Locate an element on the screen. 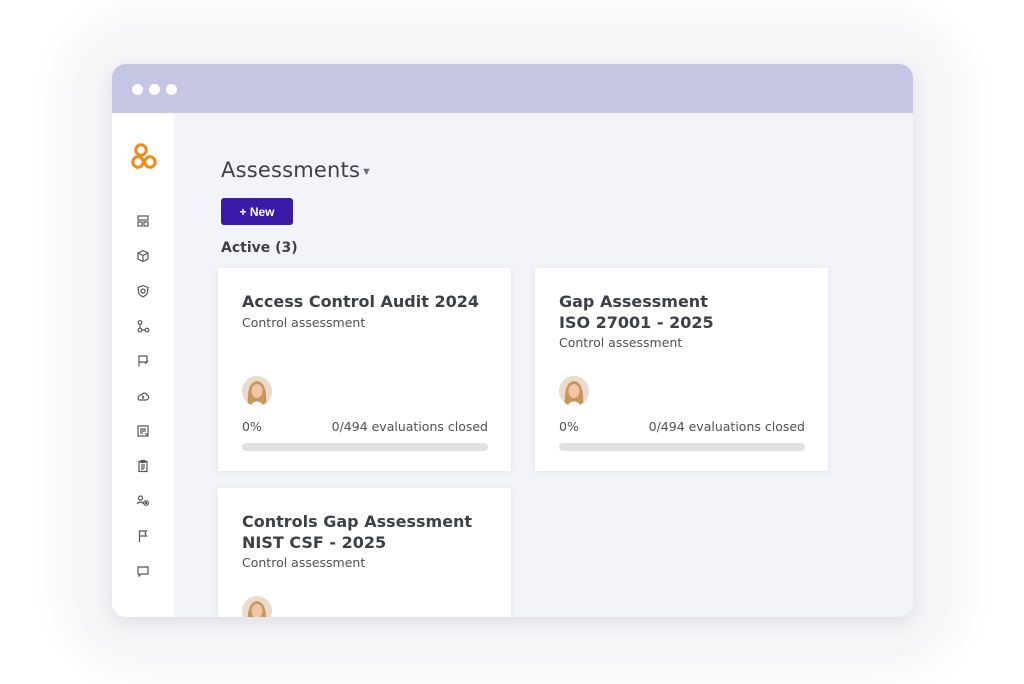 Image resolution: width=1024 pixels, height=684 pixels. card-title-line: NIST CSF - 2025 is located at coordinates (314, 542).